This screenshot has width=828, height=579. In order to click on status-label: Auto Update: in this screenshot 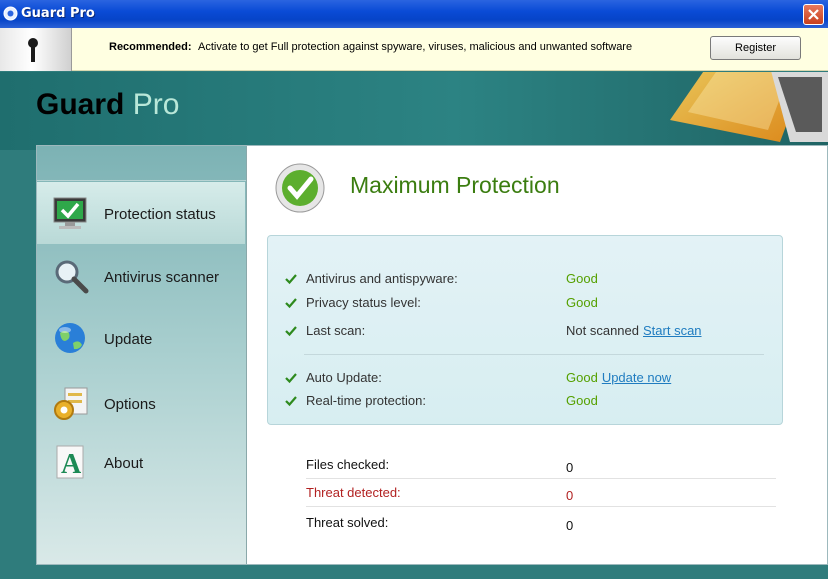, I will do `click(344, 377)`.